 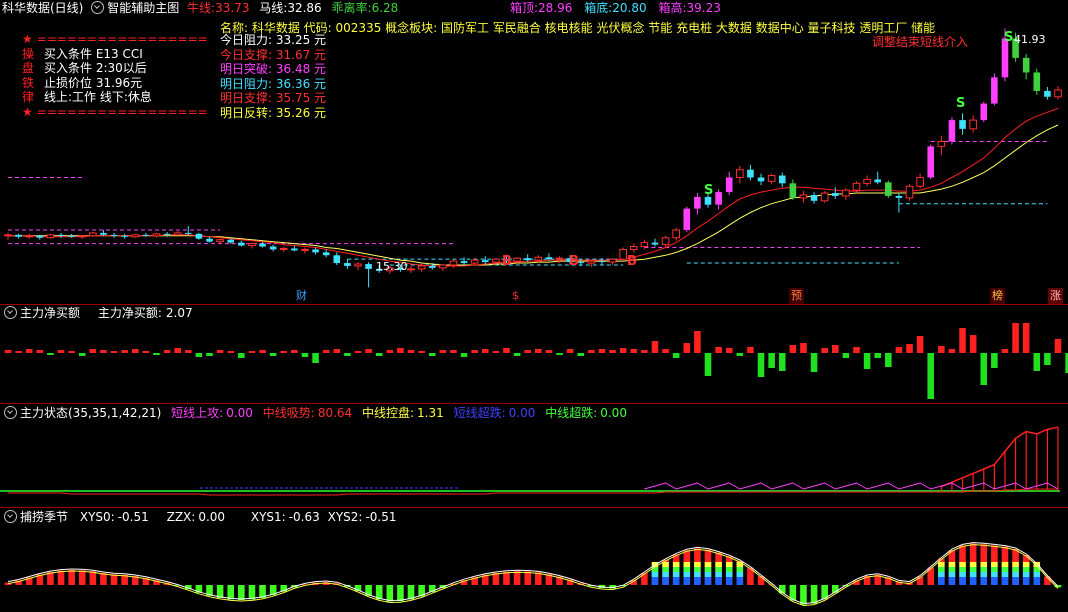 I want to click on netbuy-panel-title: 主力净买额 主力净买额: 2.07, so click(x=98, y=313).